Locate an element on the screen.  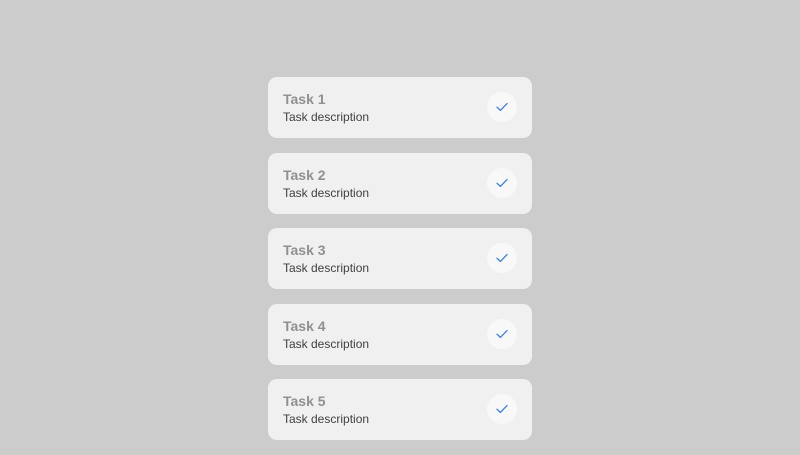
task-card-2: Task 2 Task description is located at coordinates (400, 183).